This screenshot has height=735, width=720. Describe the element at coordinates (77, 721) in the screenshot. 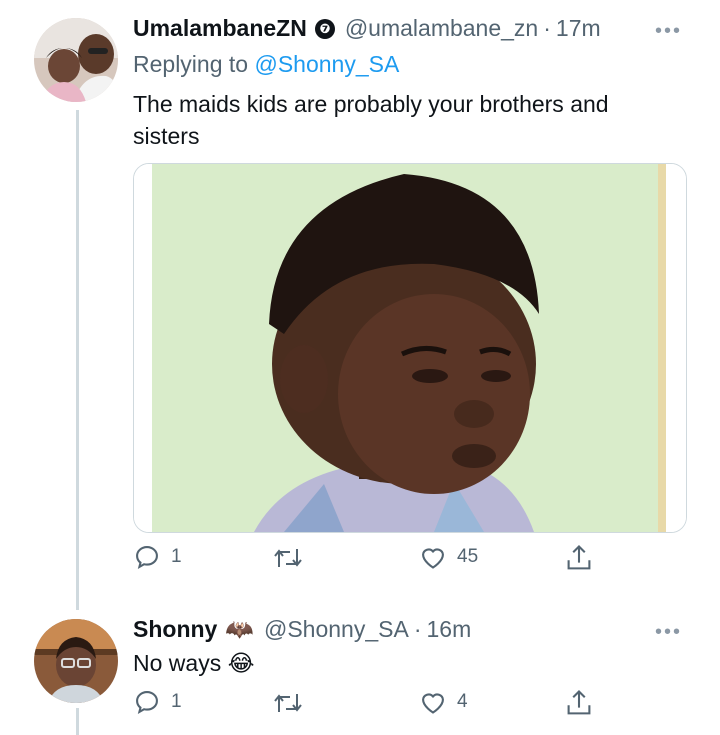

I see `thread-line-bottom` at that location.